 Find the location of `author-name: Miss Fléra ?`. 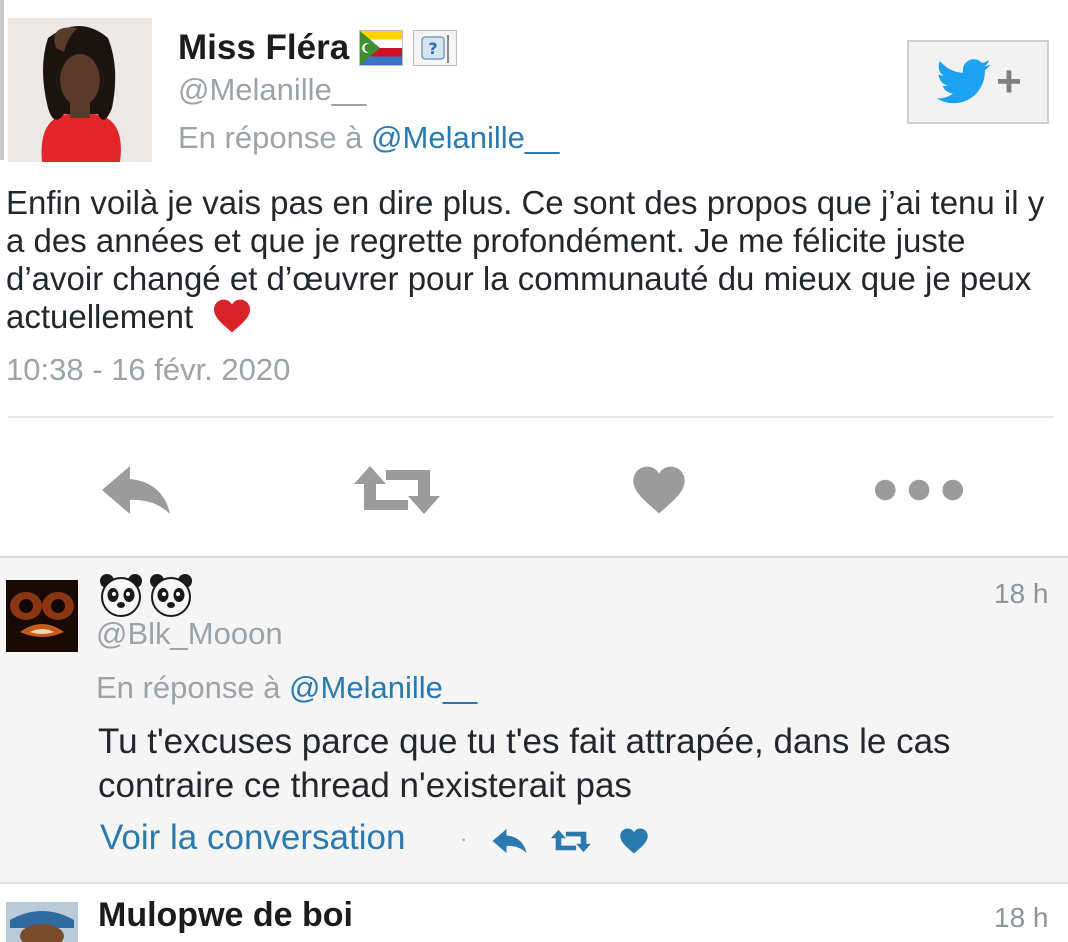

author-name: Miss Fléra ? is located at coordinates (318, 48).